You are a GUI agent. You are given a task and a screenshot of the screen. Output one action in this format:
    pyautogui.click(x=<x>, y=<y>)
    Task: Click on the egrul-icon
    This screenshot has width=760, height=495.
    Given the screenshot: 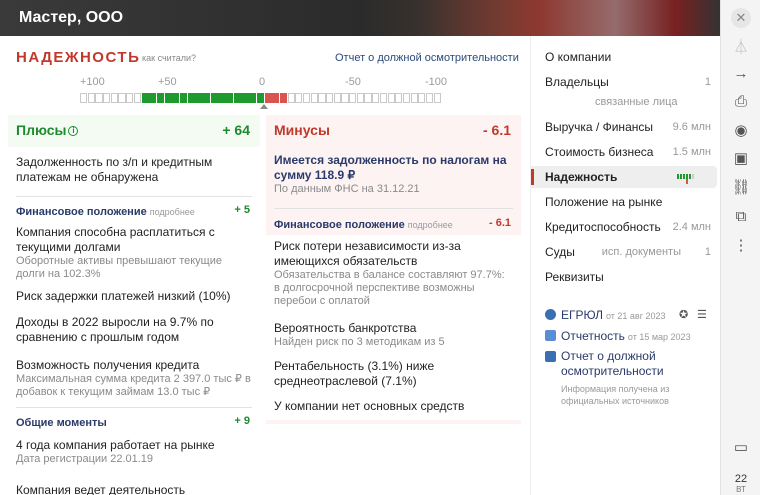 What is the action you would take?
    pyautogui.click(x=550, y=314)
    